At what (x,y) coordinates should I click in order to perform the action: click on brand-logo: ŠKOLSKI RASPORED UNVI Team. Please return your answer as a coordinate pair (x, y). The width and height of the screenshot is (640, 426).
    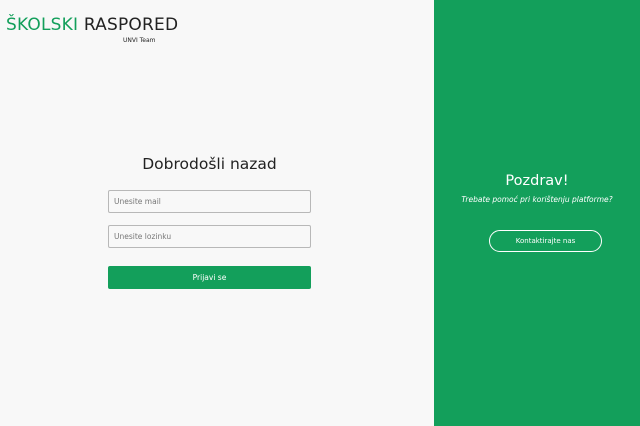
    Looking at the image, I should click on (92, 30).